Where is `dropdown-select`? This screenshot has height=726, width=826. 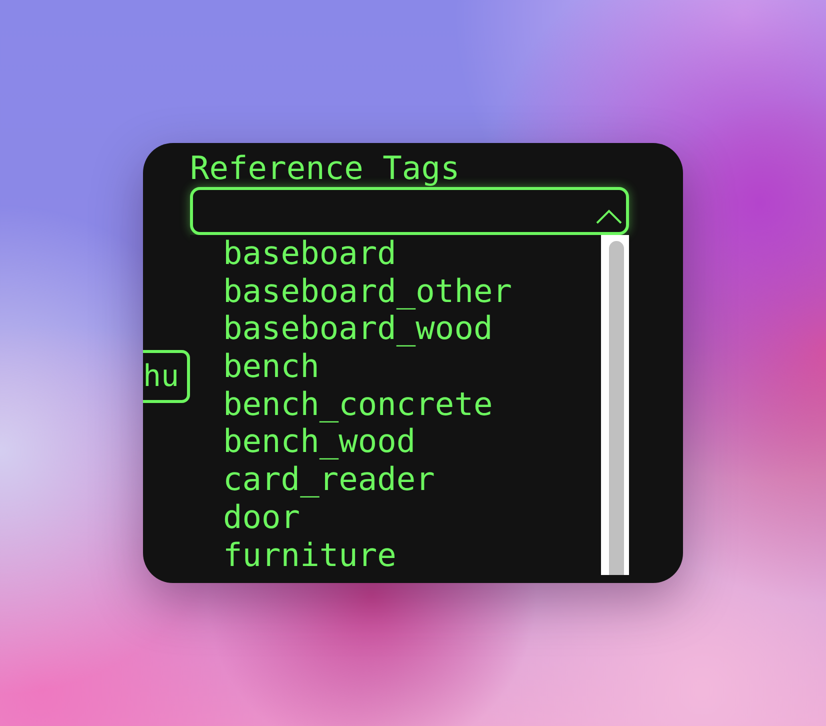 dropdown-select is located at coordinates (409, 211).